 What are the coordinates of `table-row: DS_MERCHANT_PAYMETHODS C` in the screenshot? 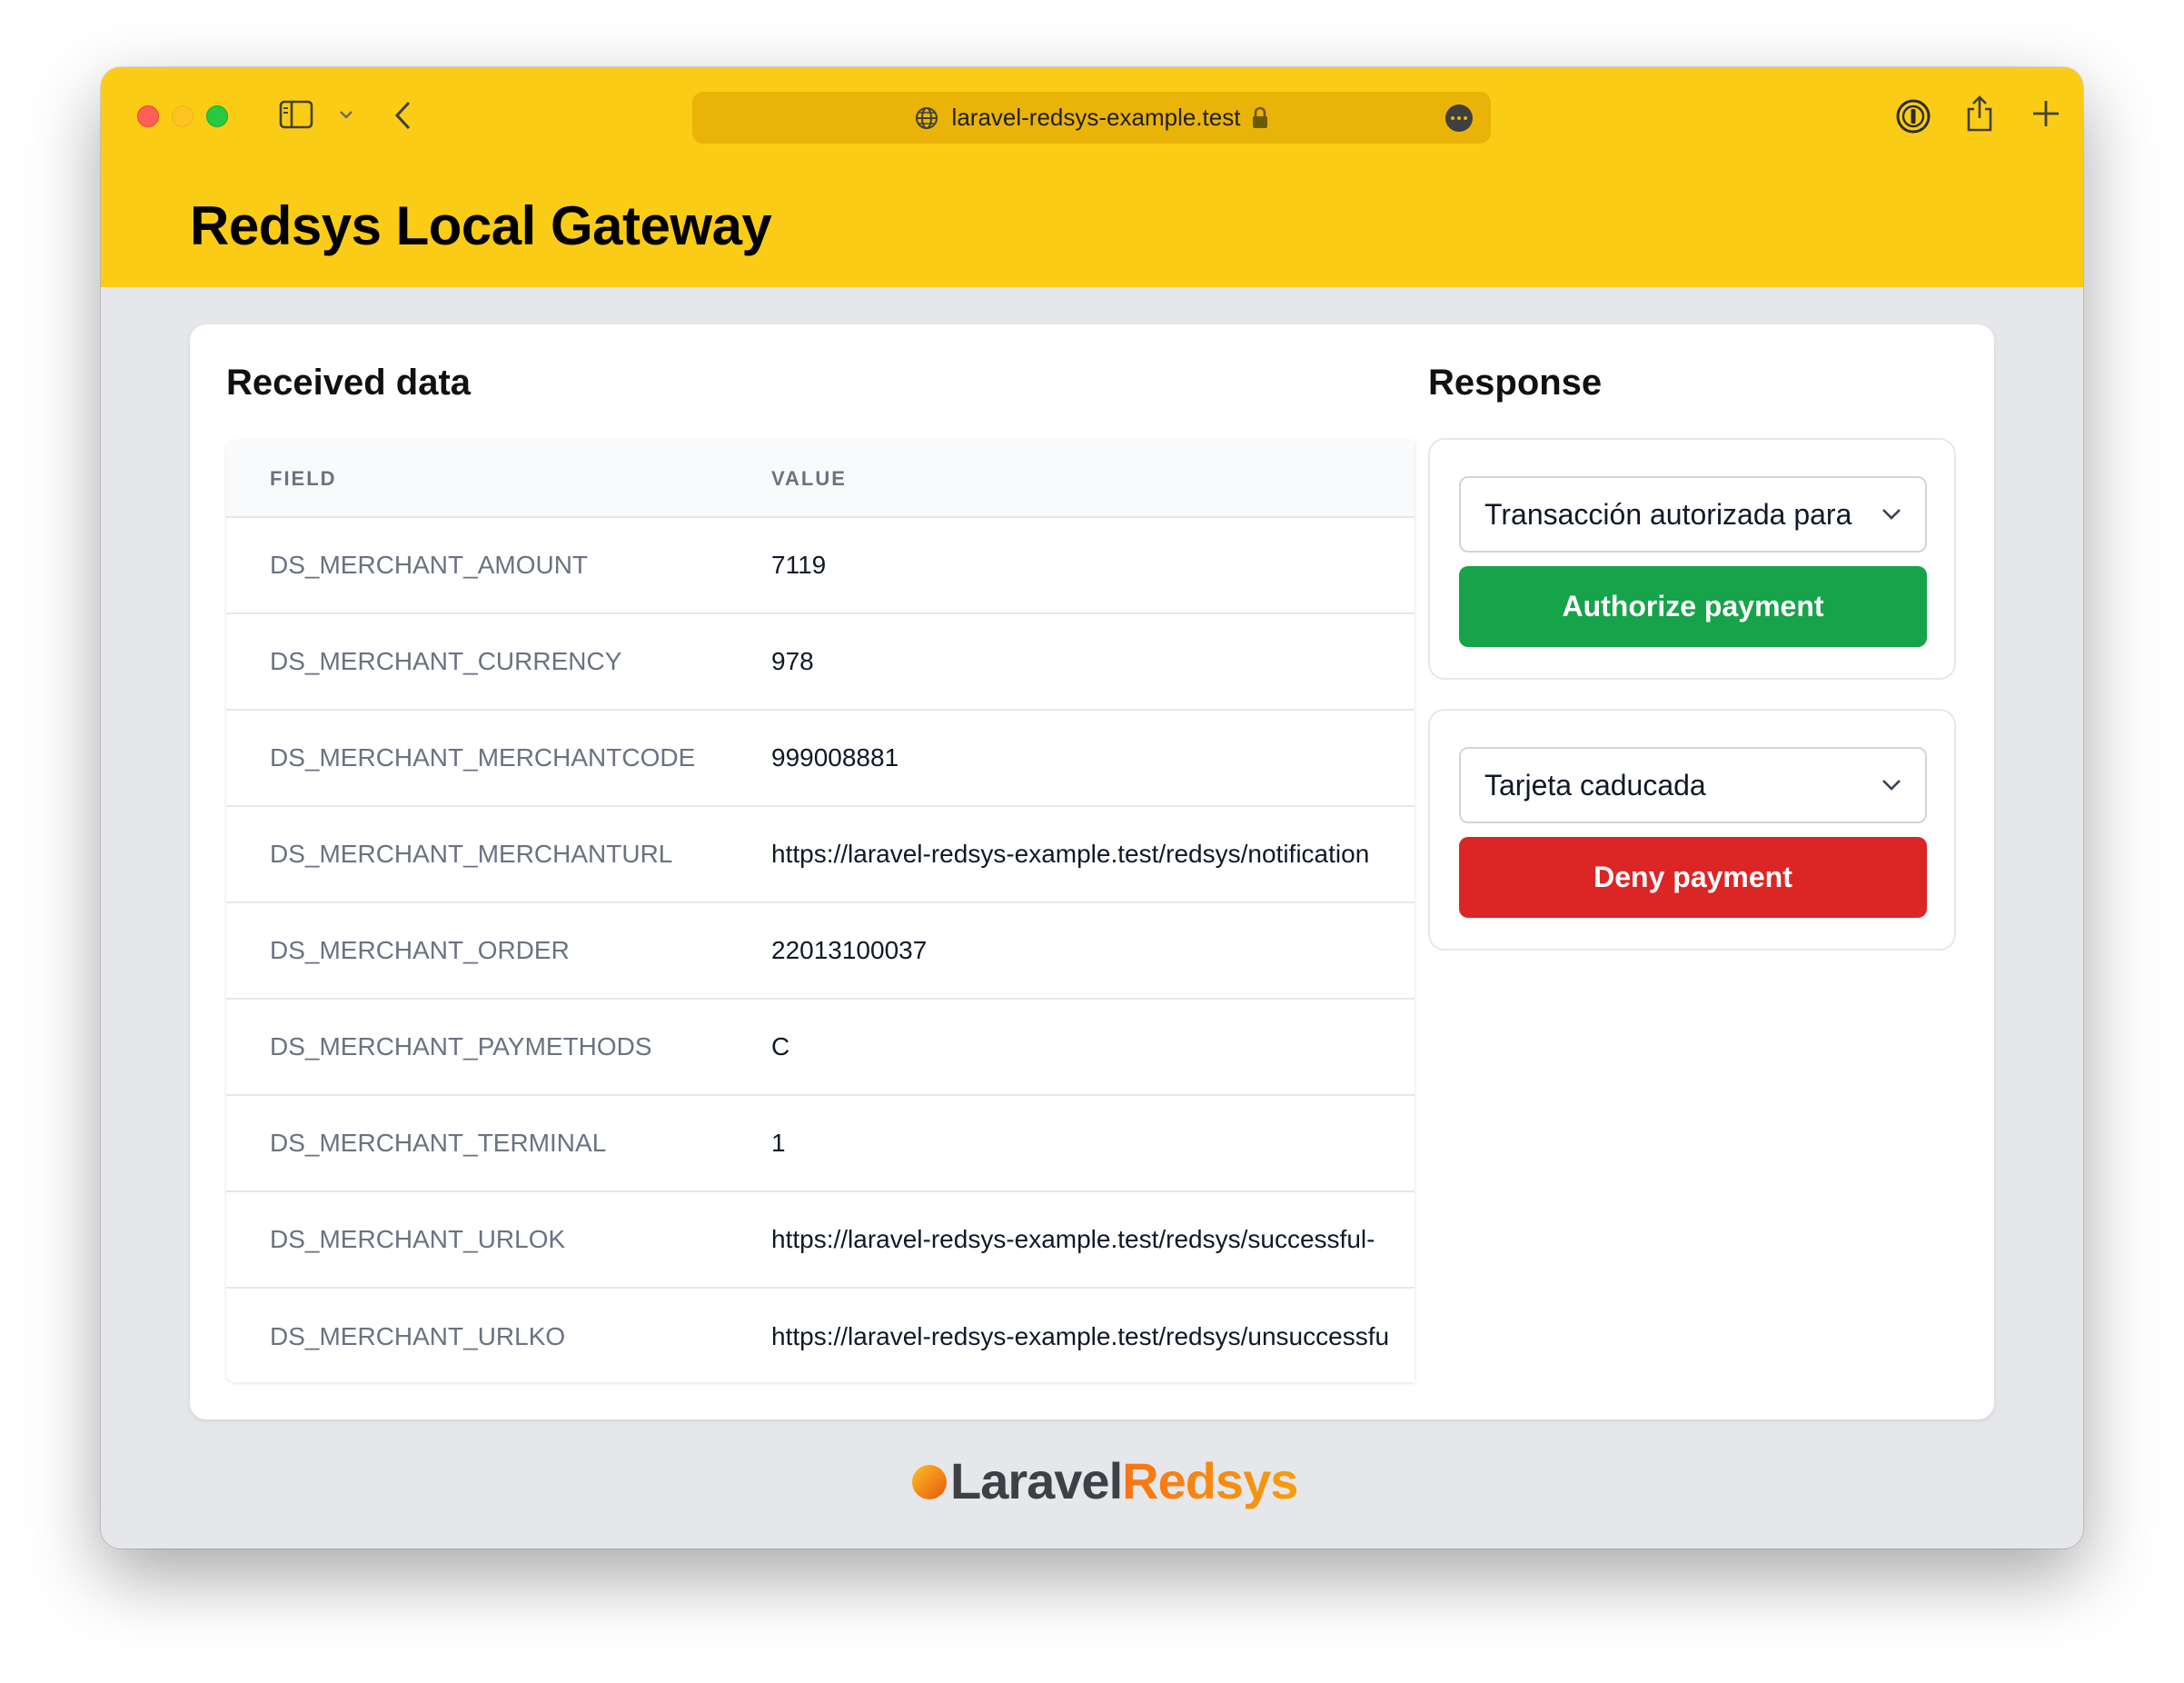 It's located at (820, 1047).